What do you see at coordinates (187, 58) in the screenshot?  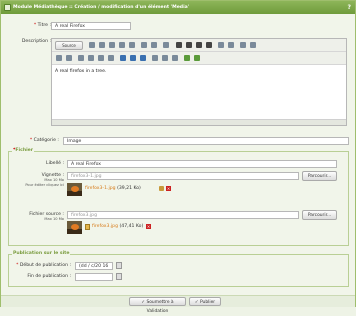 I see `spellcheck-icon` at bounding box center [187, 58].